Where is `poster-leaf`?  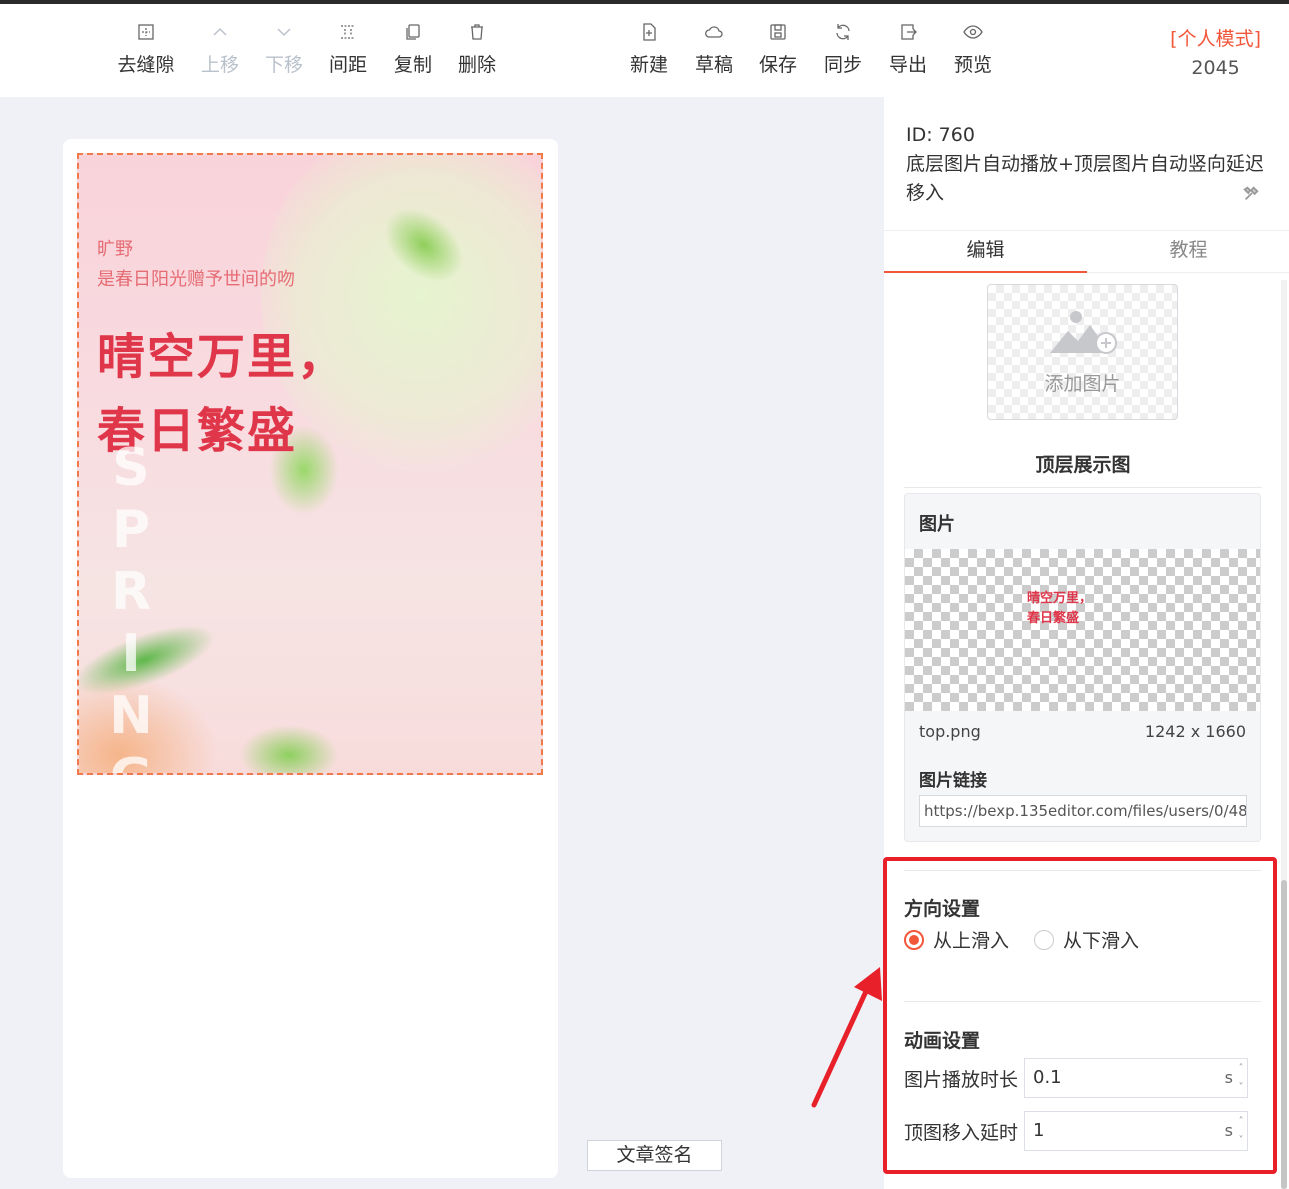 poster-leaf is located at coordinates (289, 749).